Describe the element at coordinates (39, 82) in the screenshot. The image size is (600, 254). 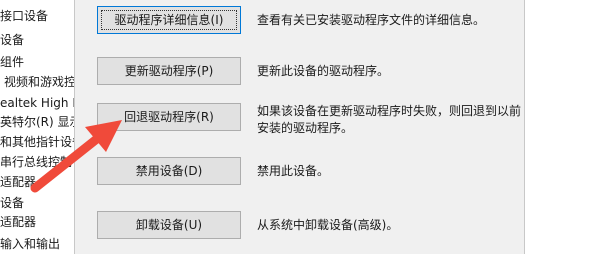
I see `tree-item: 视频和游戏控` at that location.